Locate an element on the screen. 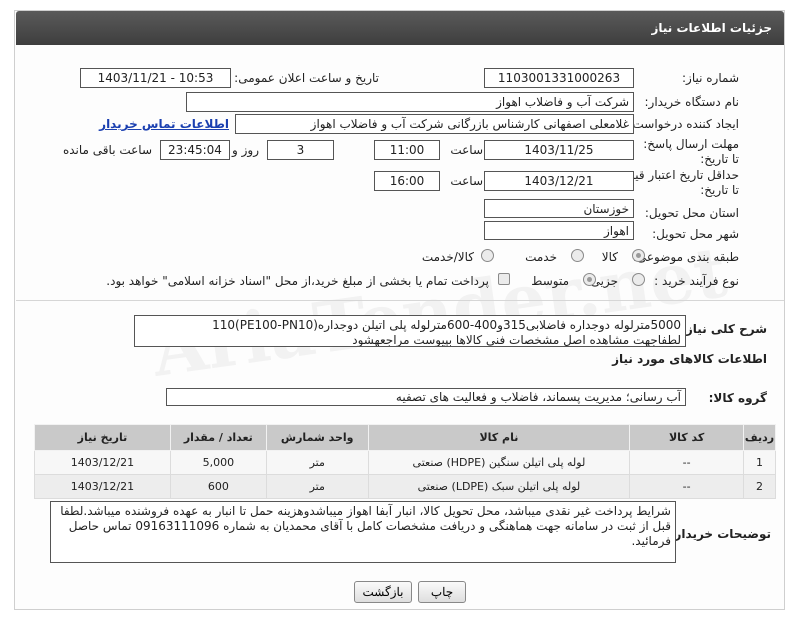 This screenshot has height=620, width=789. treasury-payment-checkbox is located at coordinates (504, 279).